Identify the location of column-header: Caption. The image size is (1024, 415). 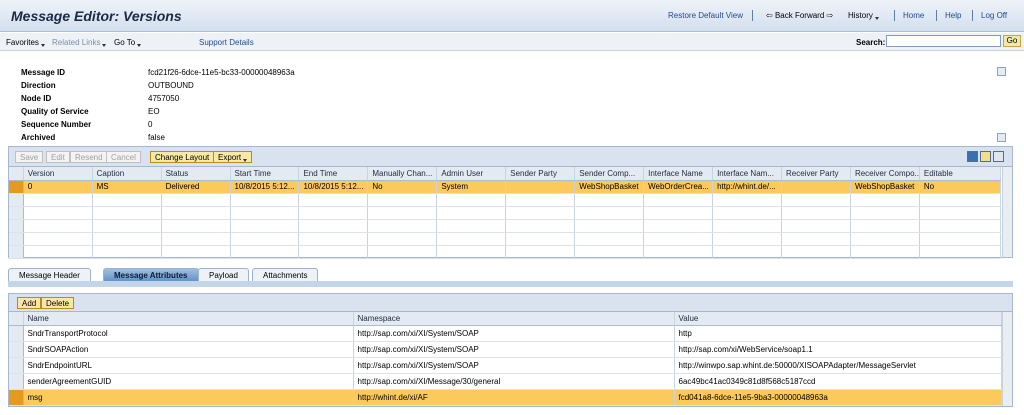
(127, 174).